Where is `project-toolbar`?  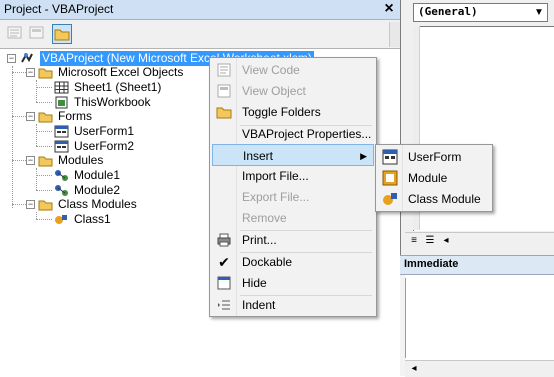 project-toolbar is located at coordinates (200, 34).